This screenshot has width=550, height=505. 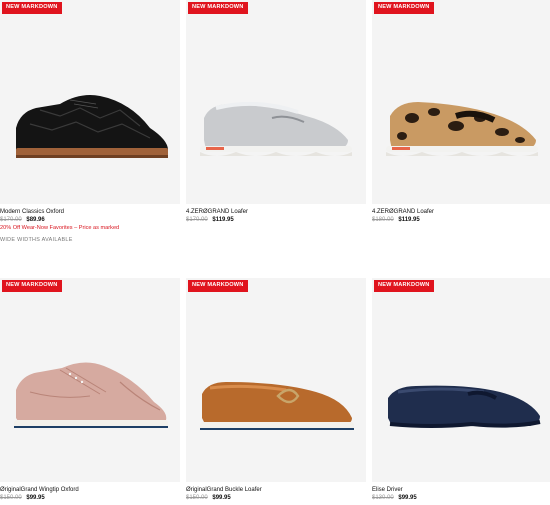 I want to click on product-name: Modern Classics Oxford, so click(x=90, y=212).